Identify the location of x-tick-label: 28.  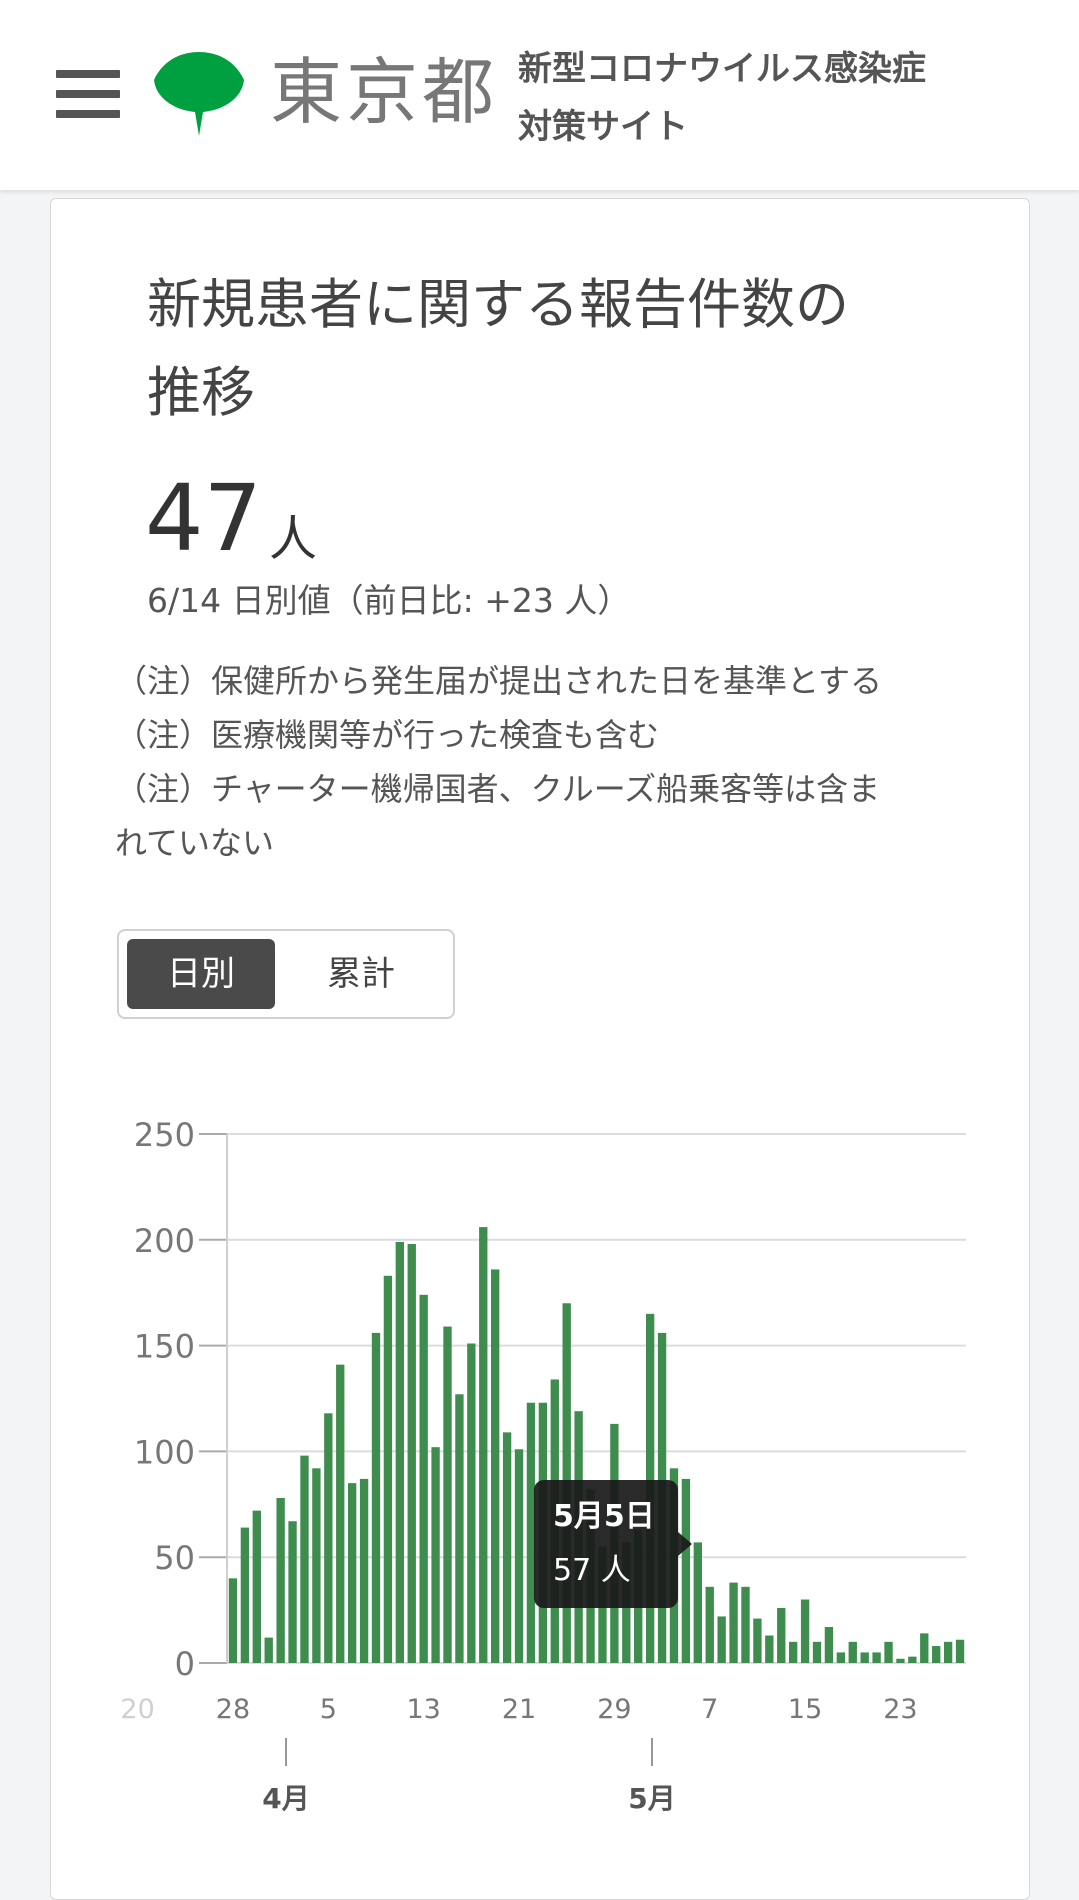
(233, 1709).